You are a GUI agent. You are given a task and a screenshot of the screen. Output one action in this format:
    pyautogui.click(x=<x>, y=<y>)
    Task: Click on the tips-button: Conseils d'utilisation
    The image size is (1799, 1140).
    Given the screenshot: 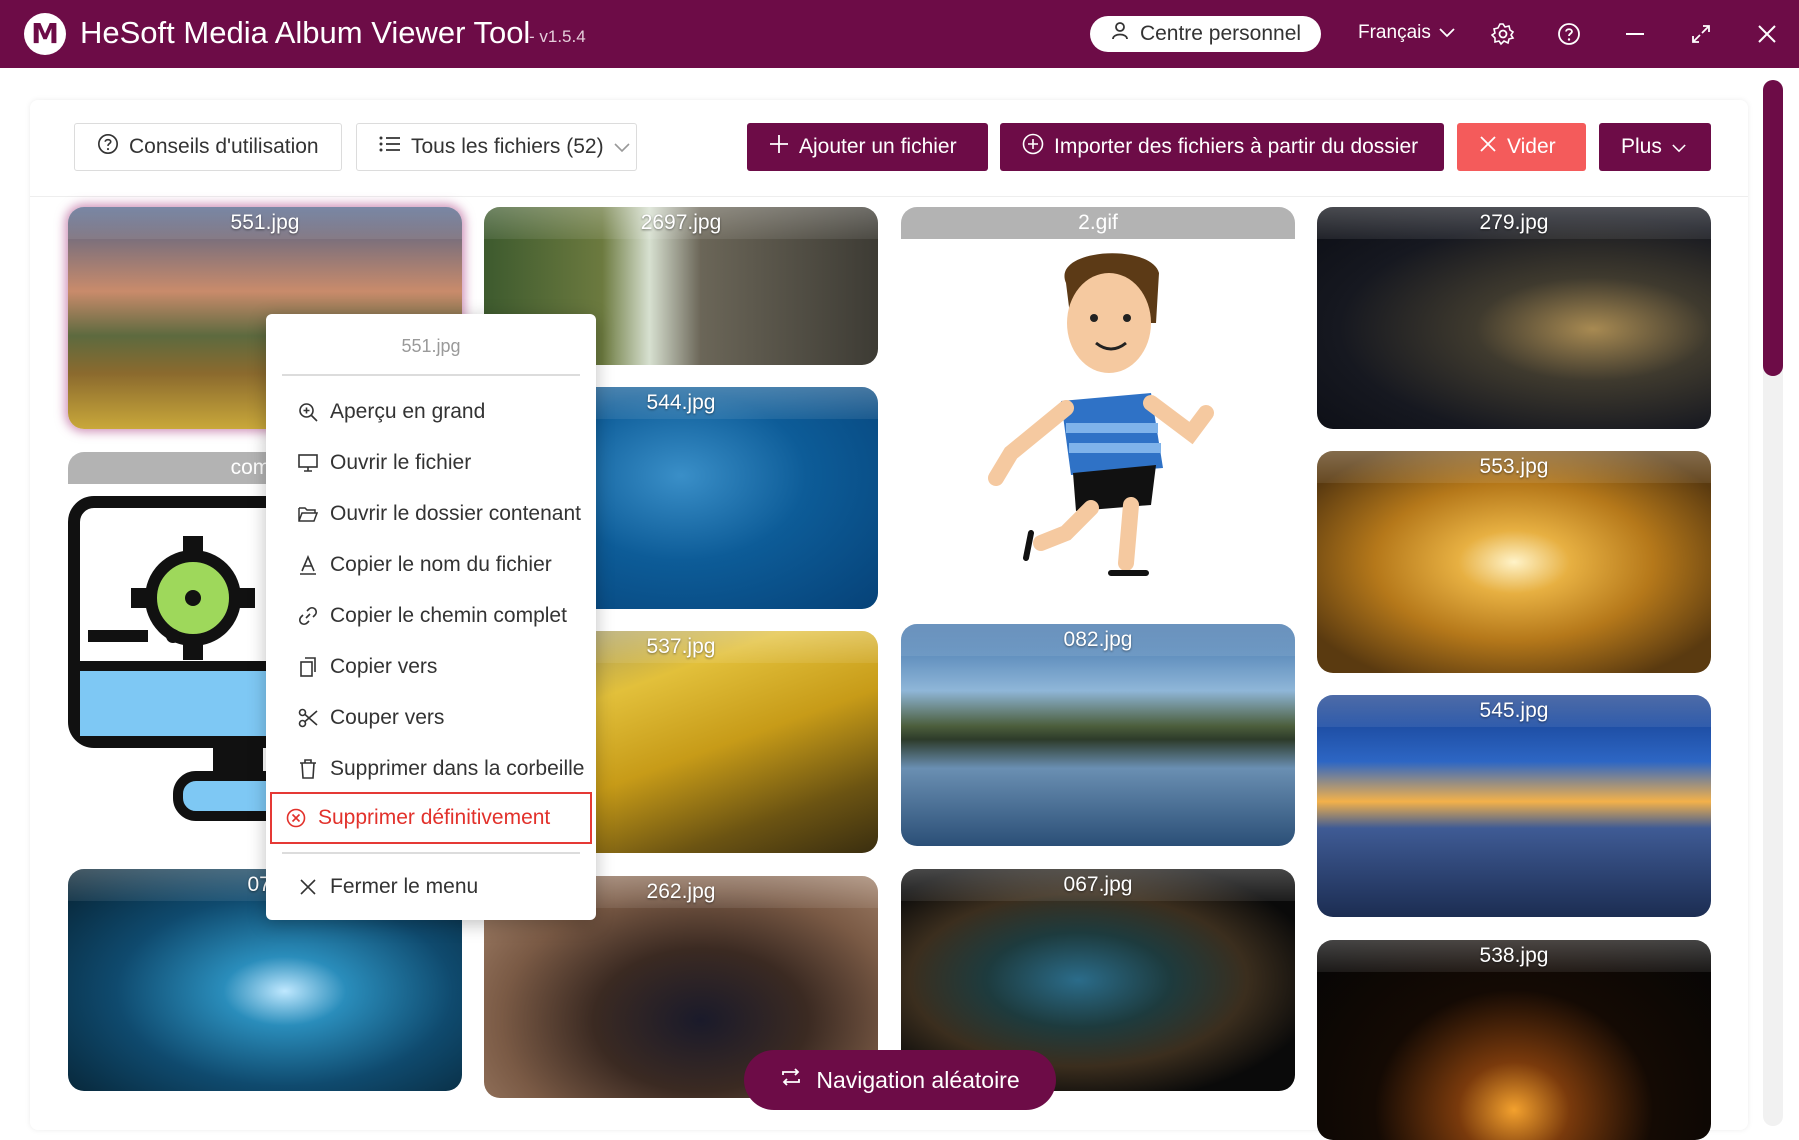 What is the action you would take?
    pyautogui.click(x=208, y=147)
    